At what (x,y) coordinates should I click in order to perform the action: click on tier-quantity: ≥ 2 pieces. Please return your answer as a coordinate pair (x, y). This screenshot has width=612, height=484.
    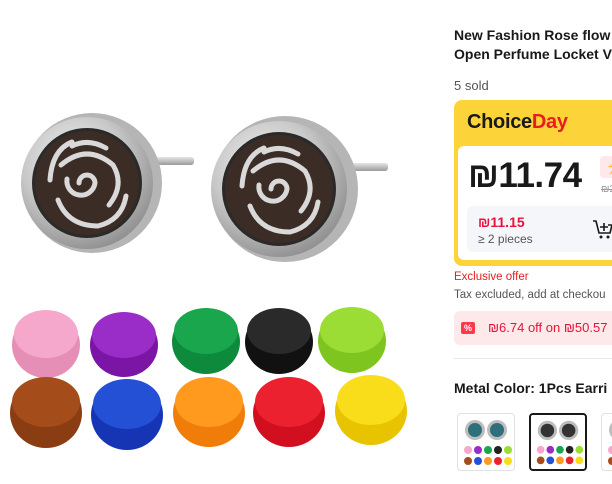
    Looking at the image, I should click on (505, 239).